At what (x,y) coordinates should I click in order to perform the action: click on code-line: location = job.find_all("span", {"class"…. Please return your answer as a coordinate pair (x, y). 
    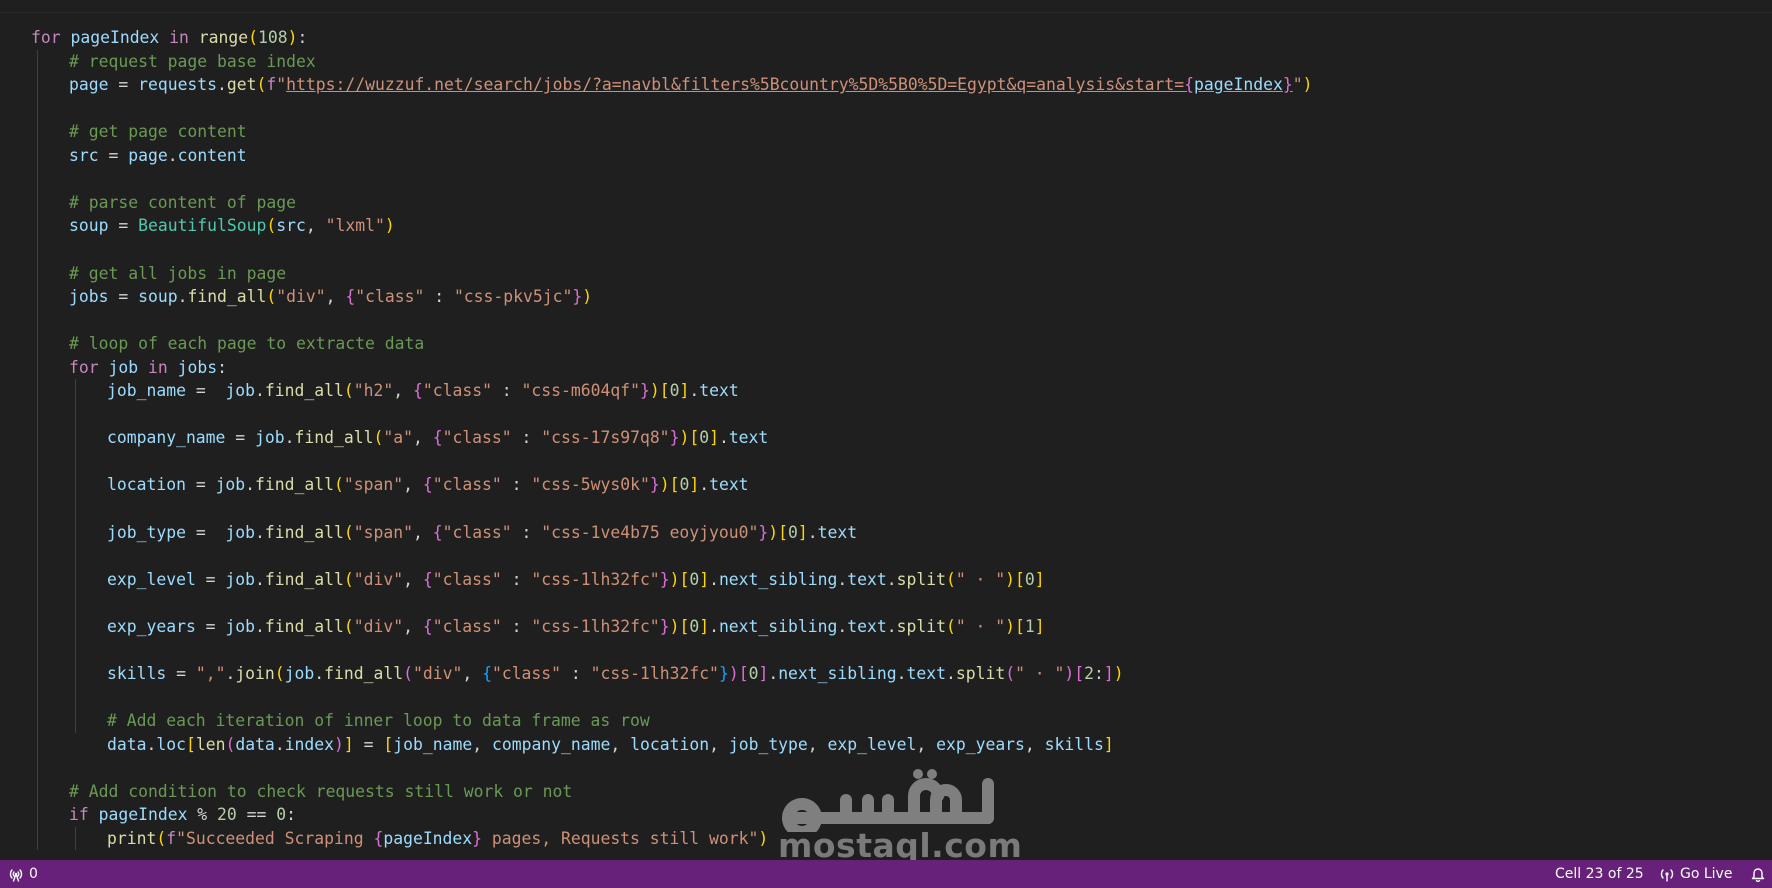
    Looking at the image, I should click on (428, 485).